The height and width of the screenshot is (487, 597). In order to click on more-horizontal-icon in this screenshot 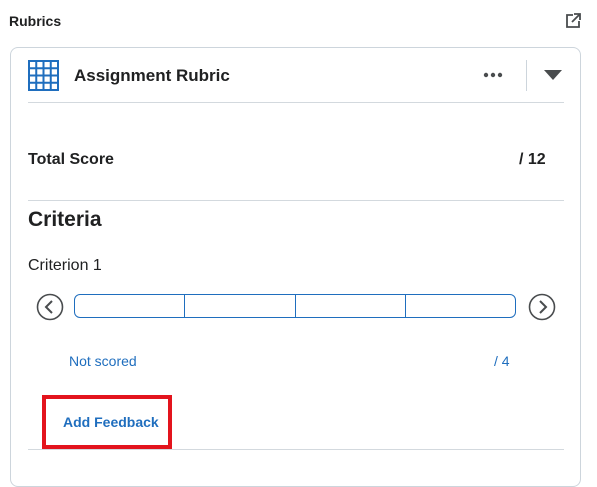, I will do `click(493, 75)`.